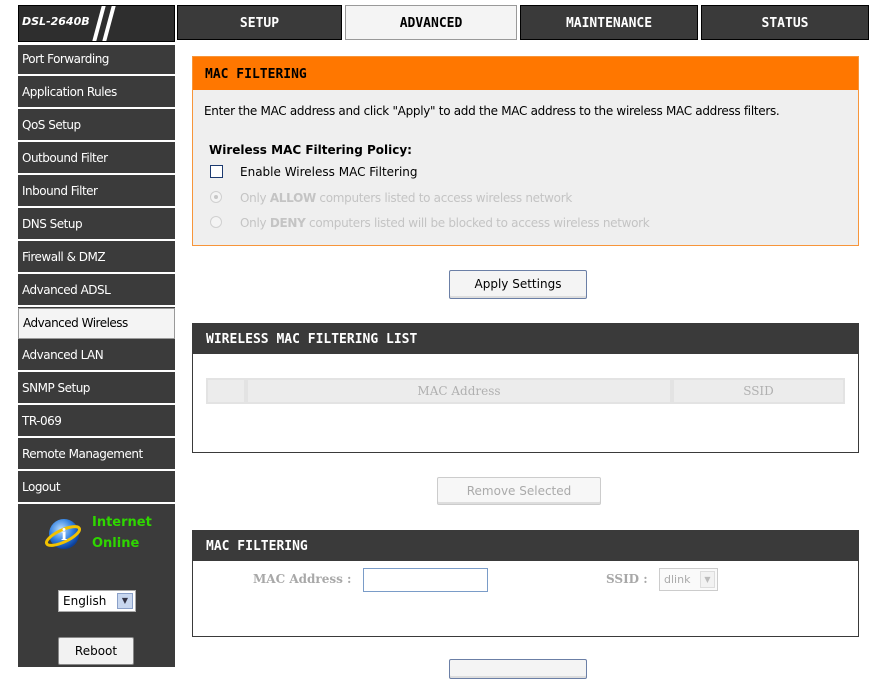 The width and height of the screenshot is (872, 679). What do you see at coordinates (56, 21) in the screenshot?
I see `model-name: DSL-2640B` at bounding box center [56, 21].